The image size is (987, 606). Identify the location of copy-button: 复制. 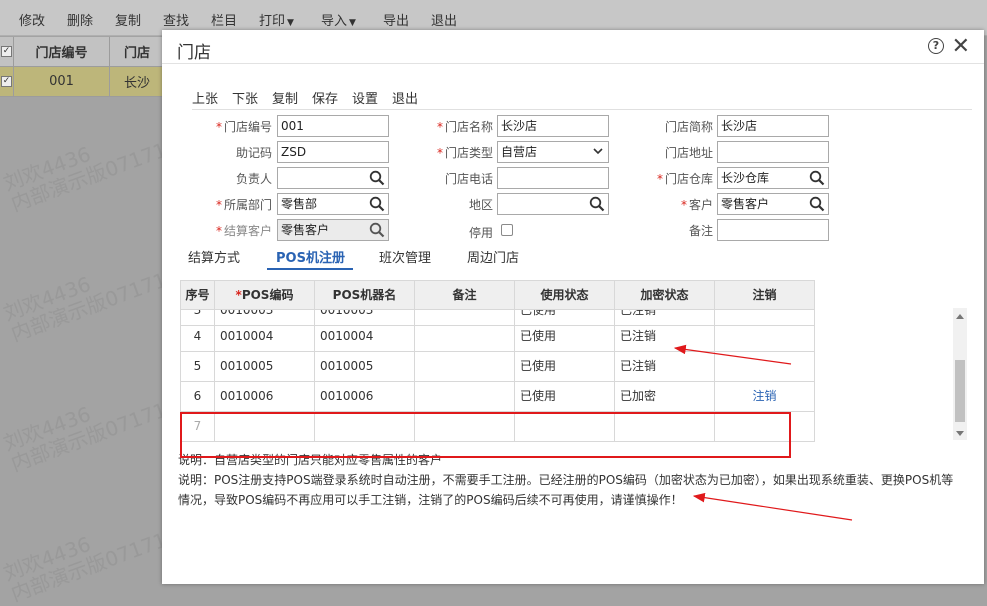
(285, 97).